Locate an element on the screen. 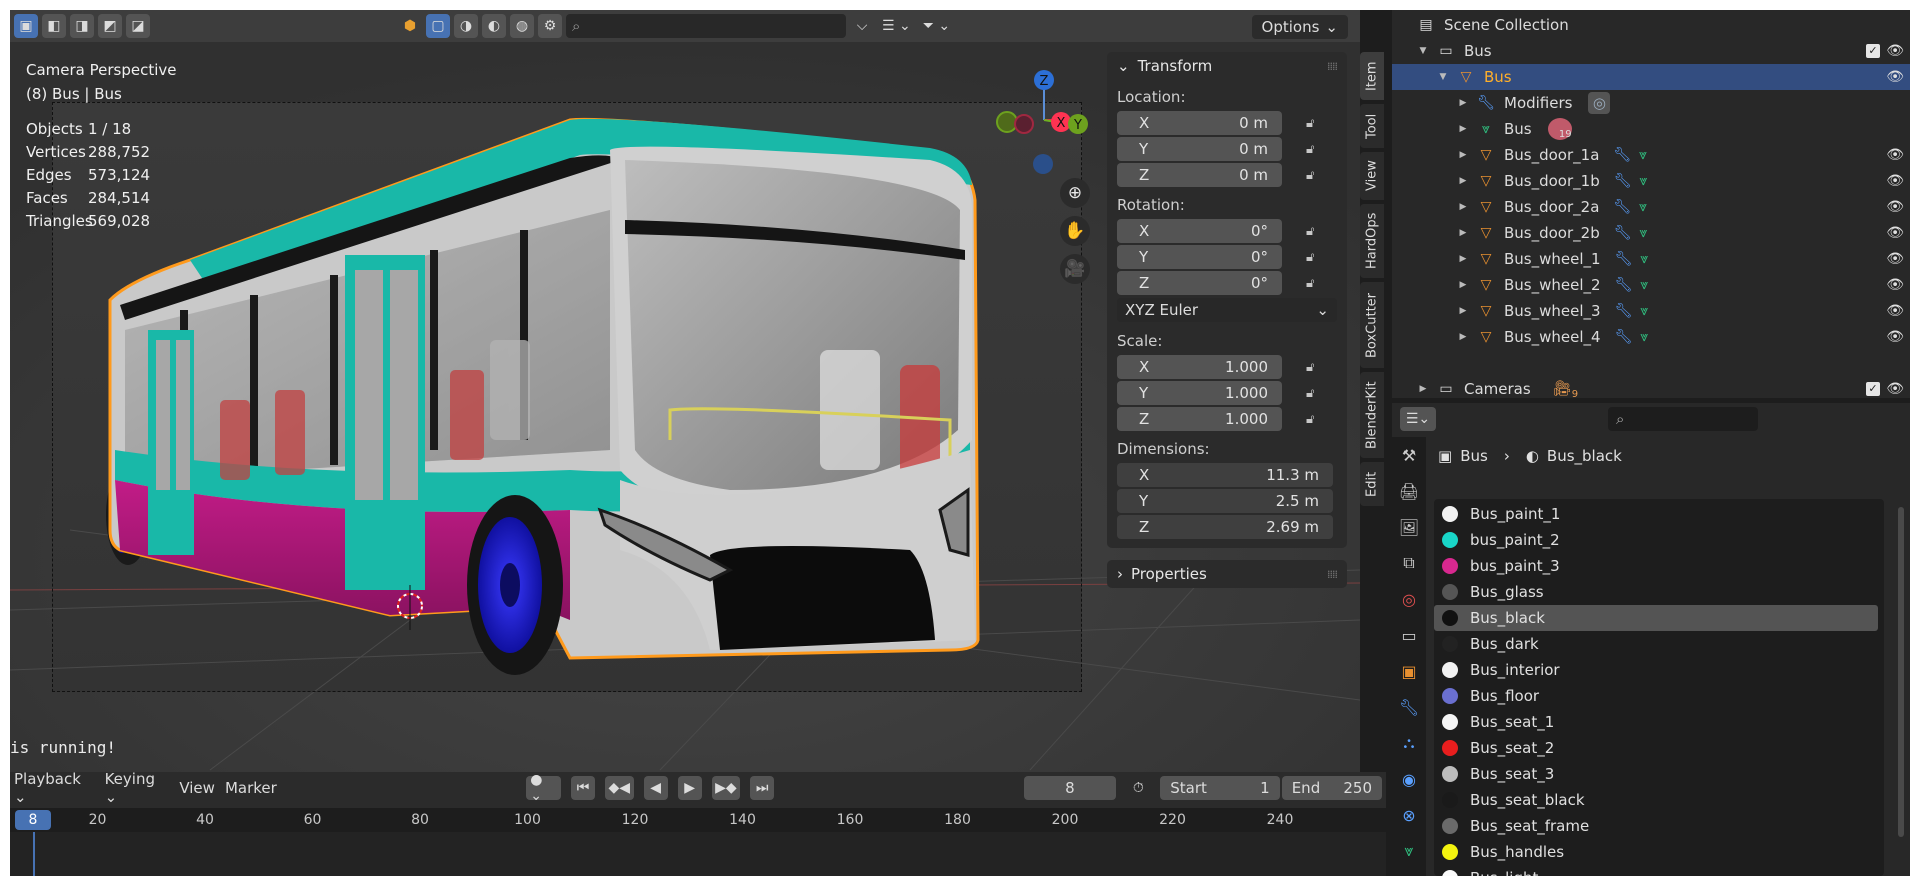  material-list-scrollbar is located at coordinates (1901, 672).